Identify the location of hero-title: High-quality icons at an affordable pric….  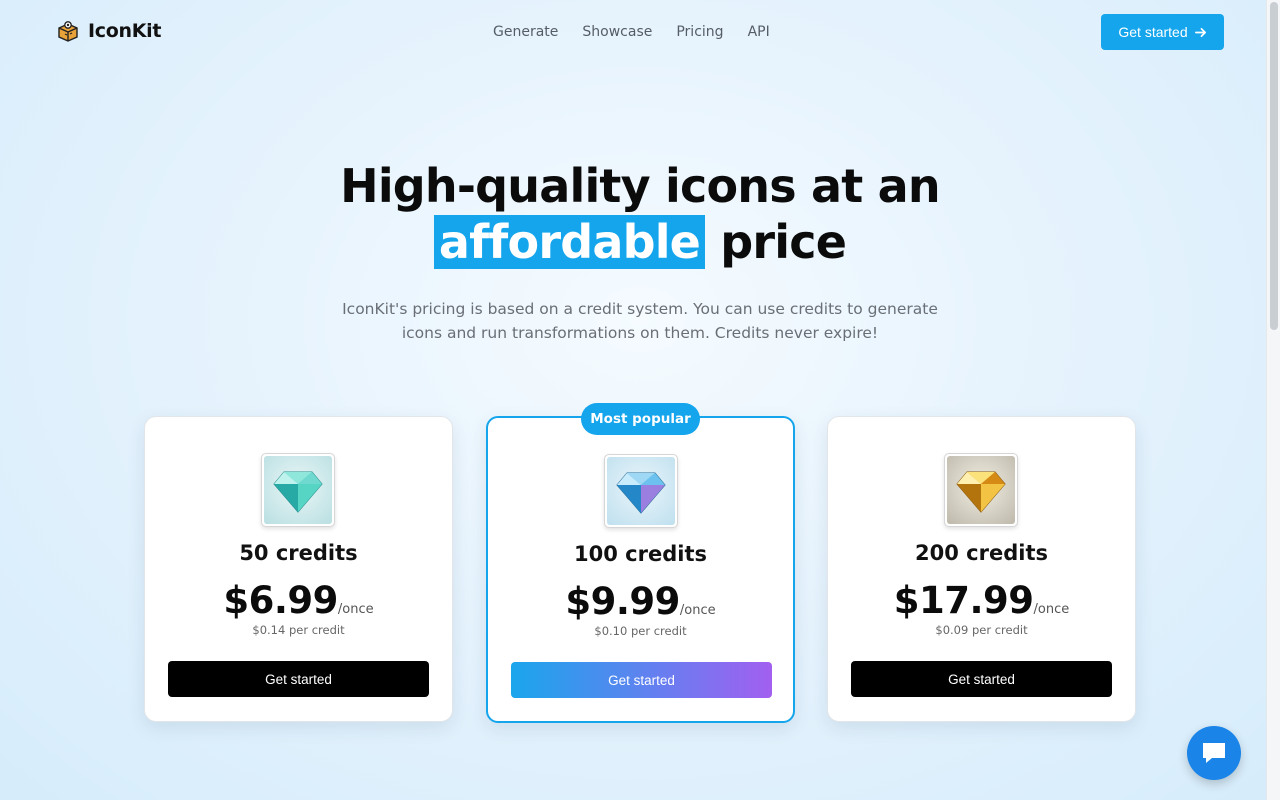
(640, 214).